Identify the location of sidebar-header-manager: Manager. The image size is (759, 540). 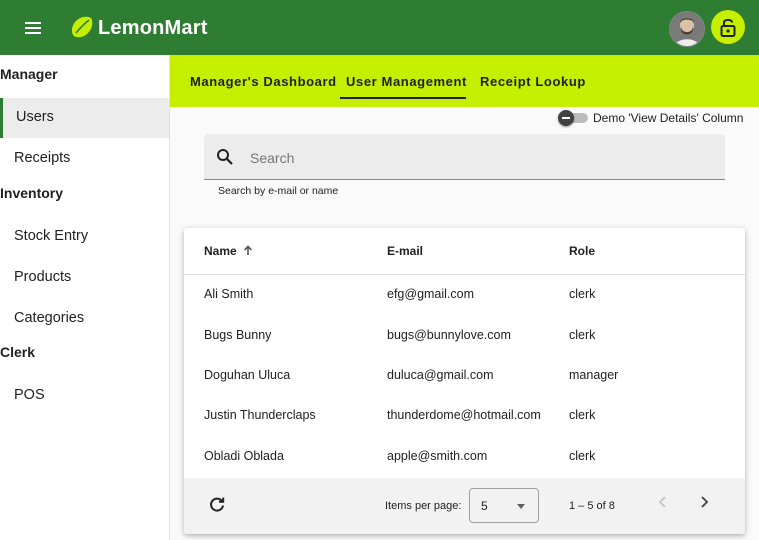
(29, 74).